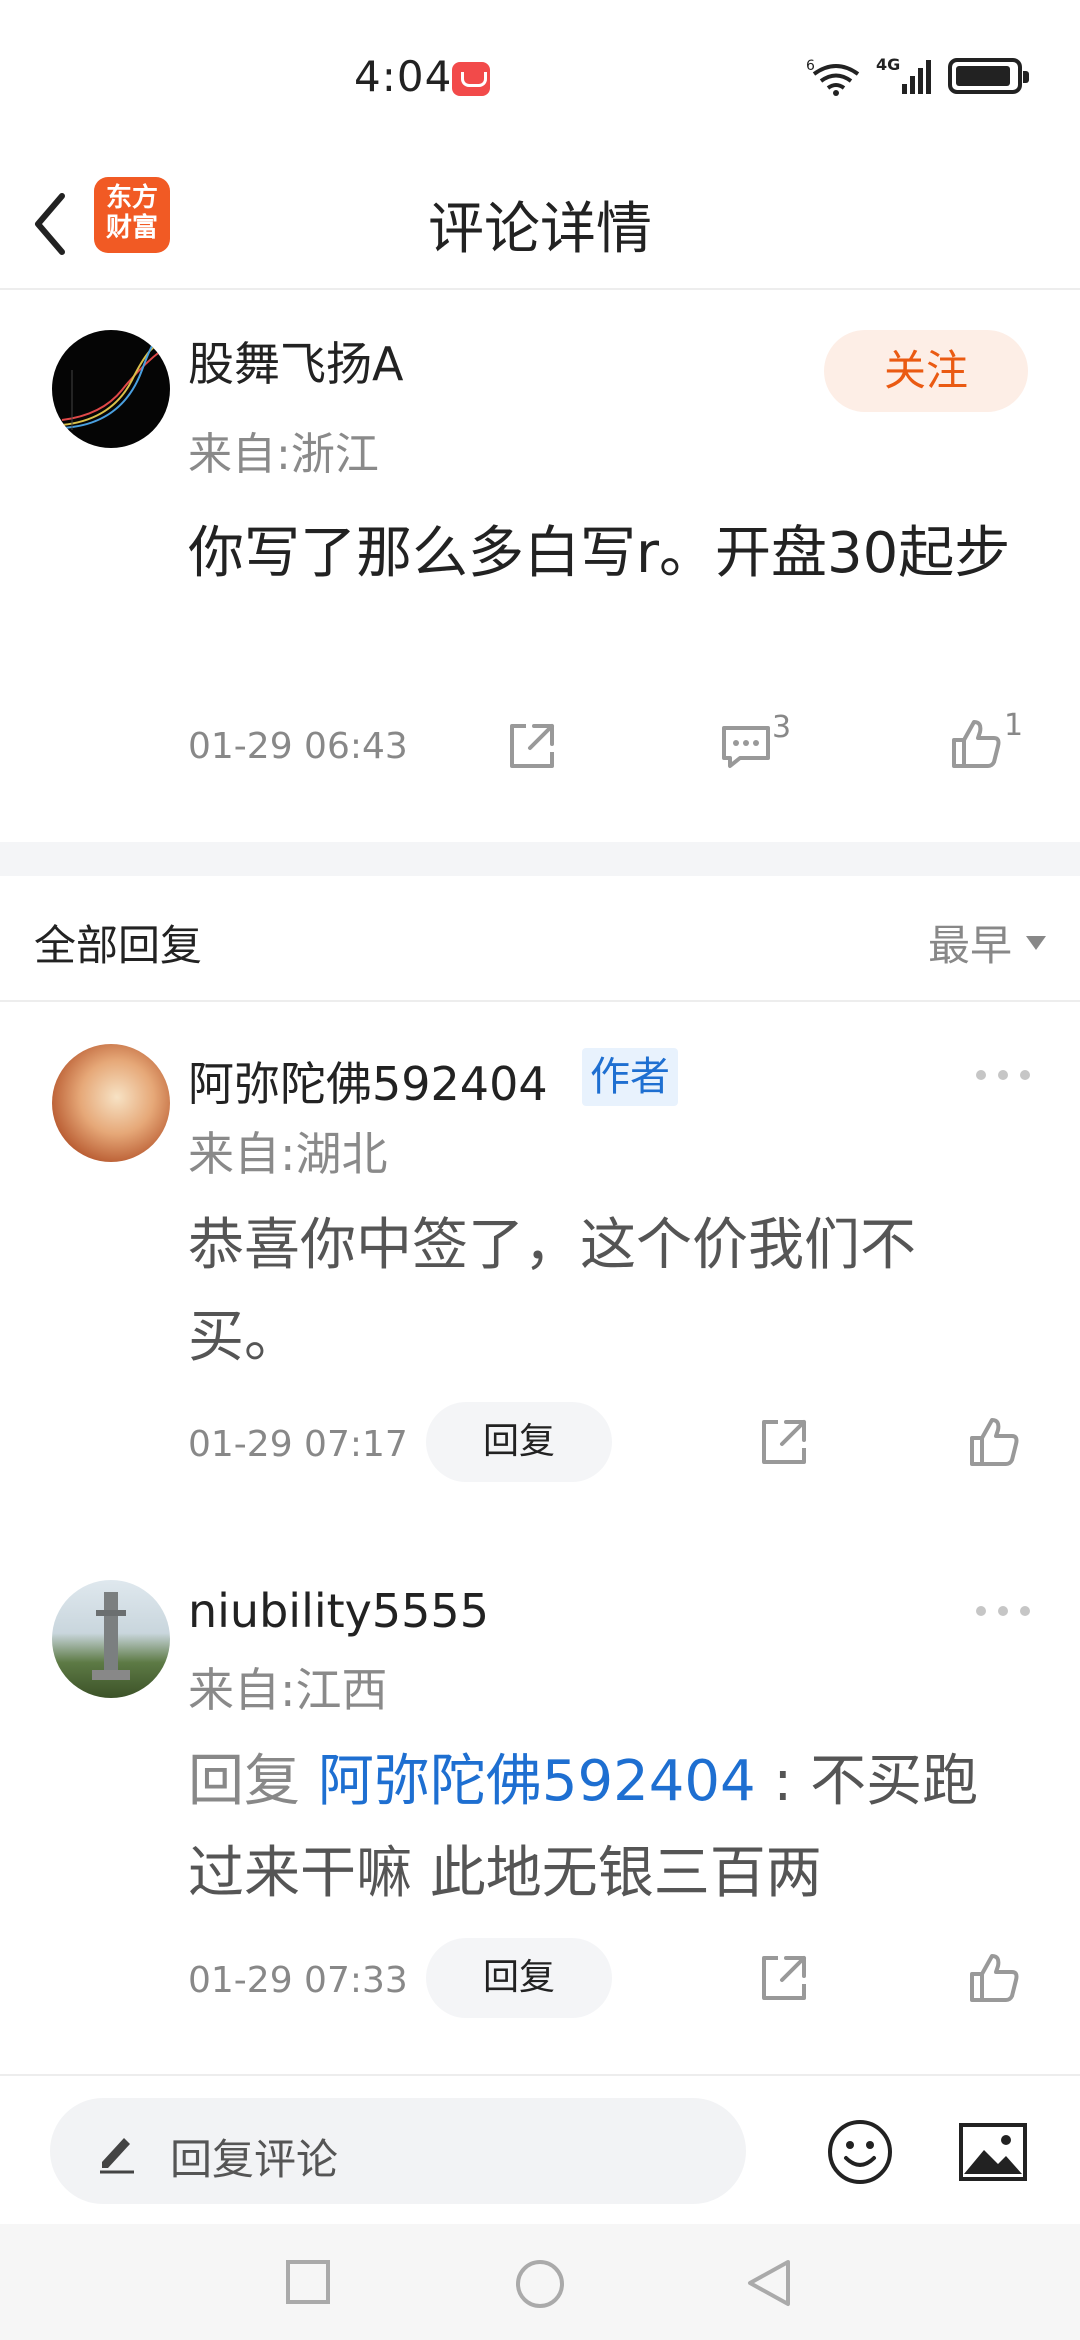 The width and height of the screenshot is (1080, 2340). I want to click on cellular-signal-icon: 4G, so click(903, 75).